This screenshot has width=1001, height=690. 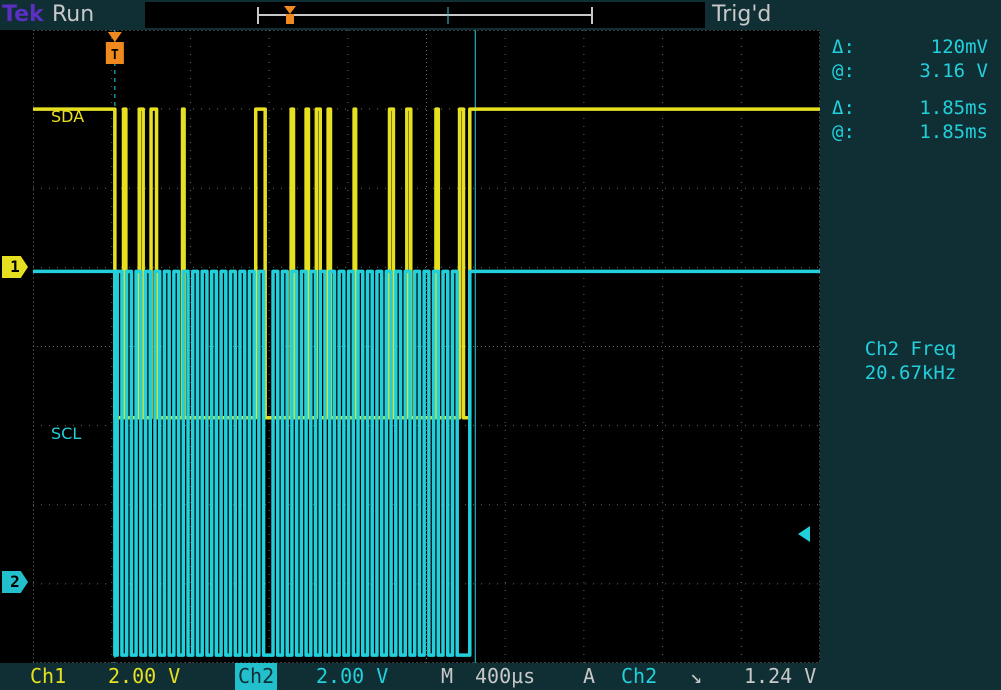 What do you see at coordinates (73, 14) in the screenshot?
I see `acquisition-state: Run` at bounding box center [73, 14].